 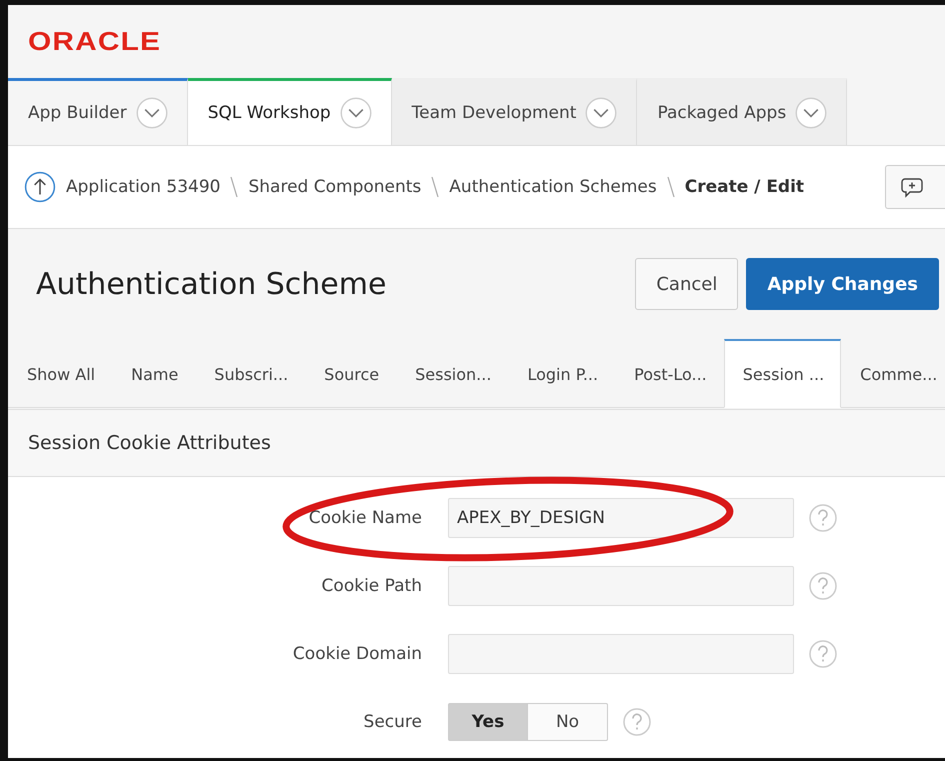 What do you see at coordinates (212, 284) in the screenshot?
I see `page-title: Authentication Scheme` at bounding box center [212, 284].